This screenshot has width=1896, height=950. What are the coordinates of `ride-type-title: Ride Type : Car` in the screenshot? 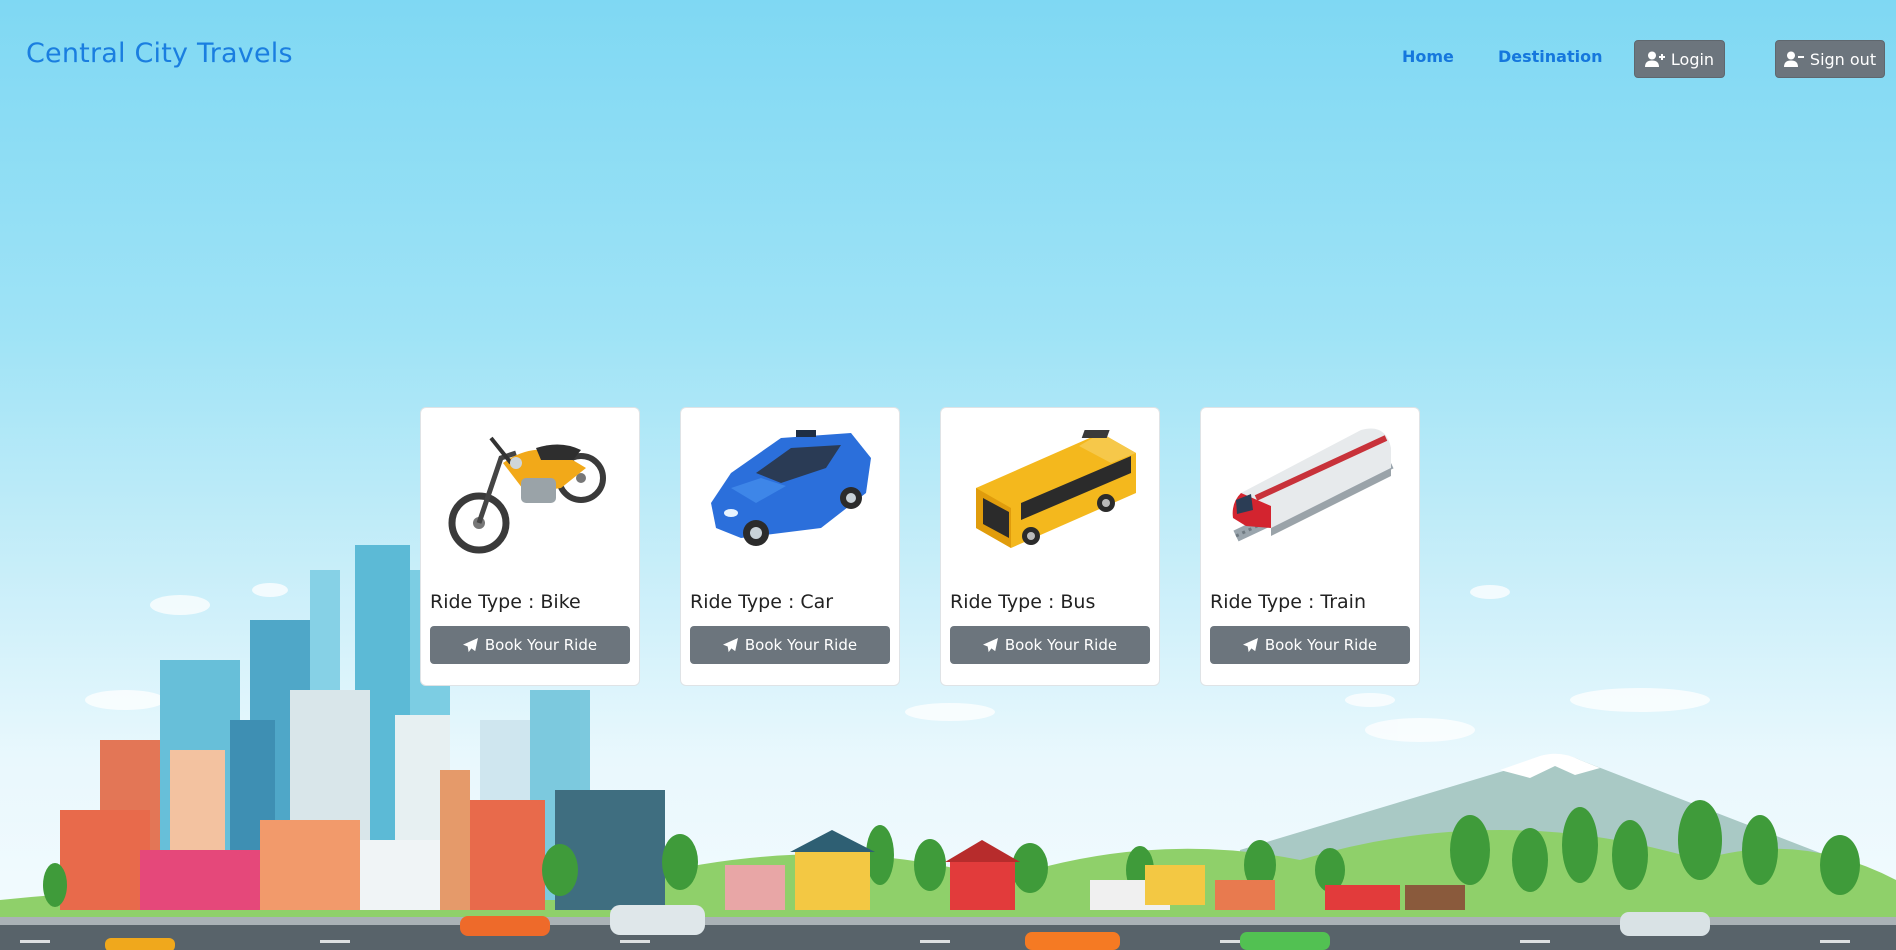 It's located at (762, 602).